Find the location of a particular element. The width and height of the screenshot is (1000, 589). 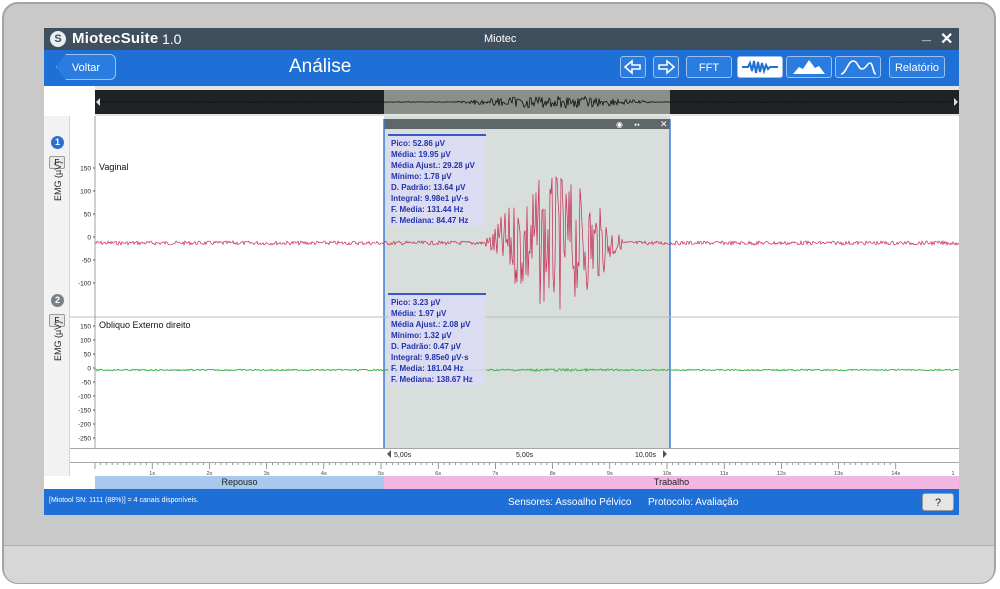

spectrum-view-button is located at coordinates (858, 67).